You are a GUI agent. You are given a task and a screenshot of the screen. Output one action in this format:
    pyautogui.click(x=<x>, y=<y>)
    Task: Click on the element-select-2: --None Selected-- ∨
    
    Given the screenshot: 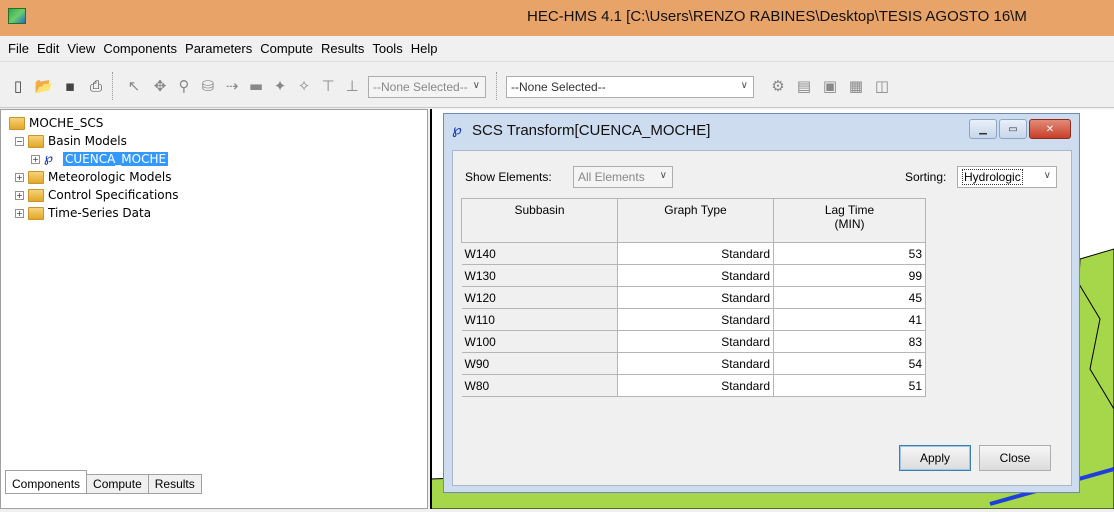 What is the action you would take?
    pyautogui.click(x=630, y=87)
    